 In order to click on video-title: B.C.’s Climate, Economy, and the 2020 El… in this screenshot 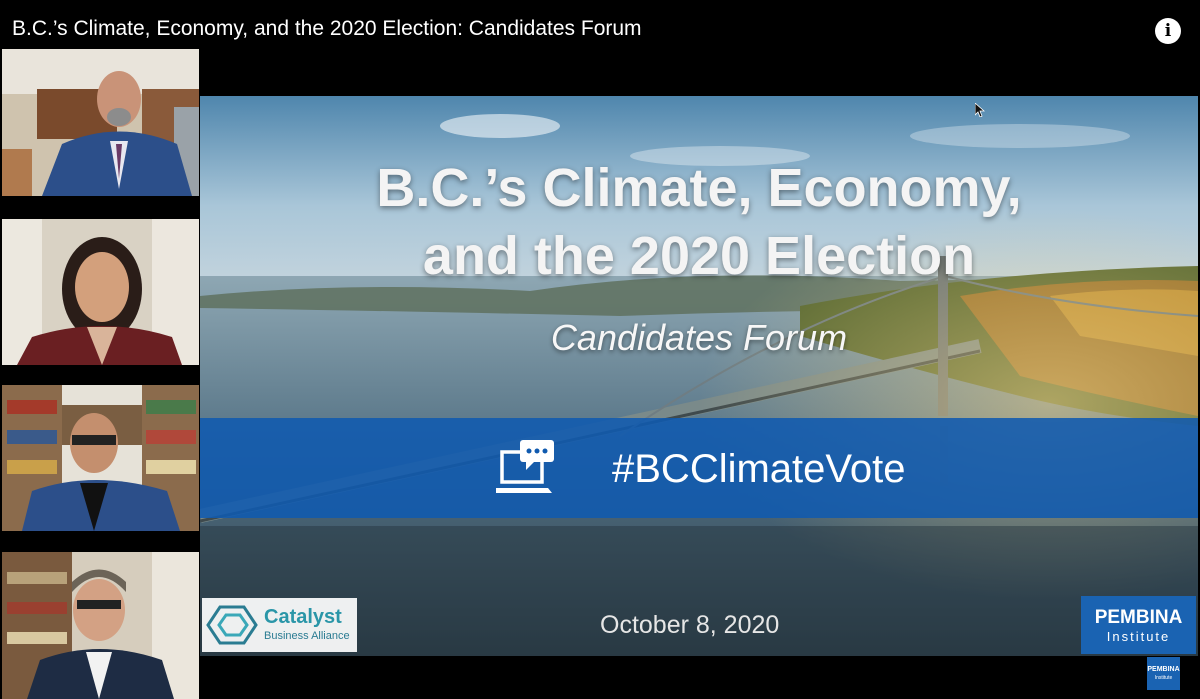, I will do `click(327, 28)`.